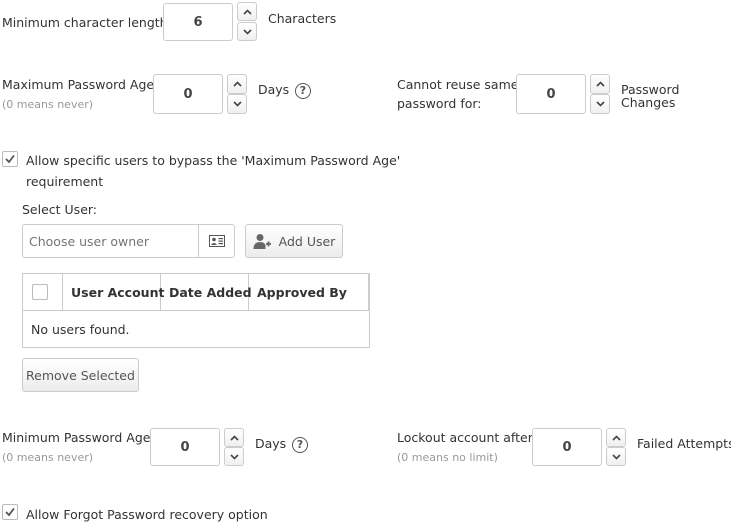 Image resolution: width=731 pixels, height=524 pixels. I want to click on min-age-decrement, so click(234, 456).